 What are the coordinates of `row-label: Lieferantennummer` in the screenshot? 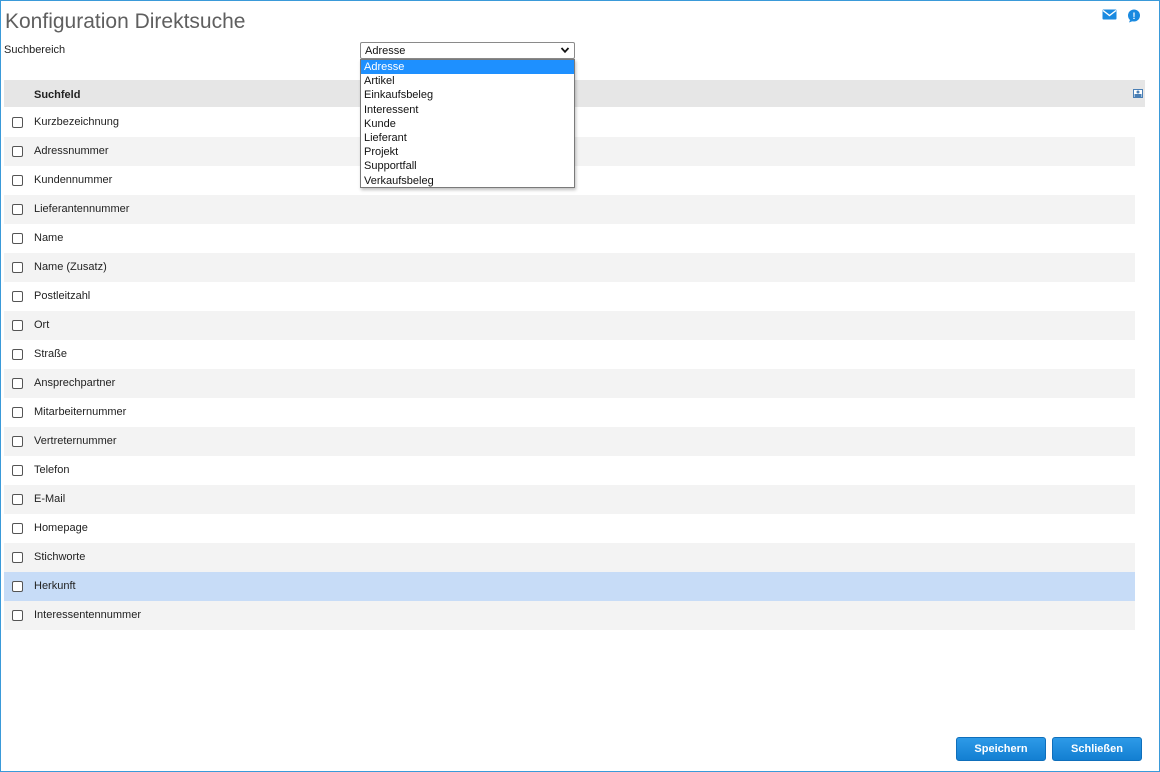 It's located at (82, 209).